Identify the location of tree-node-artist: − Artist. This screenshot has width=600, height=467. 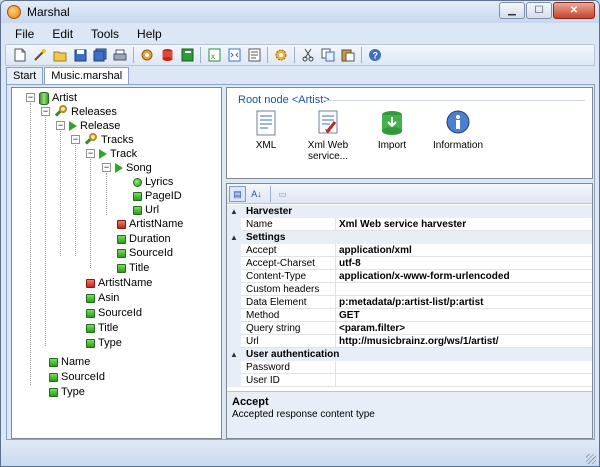
(51, 98).